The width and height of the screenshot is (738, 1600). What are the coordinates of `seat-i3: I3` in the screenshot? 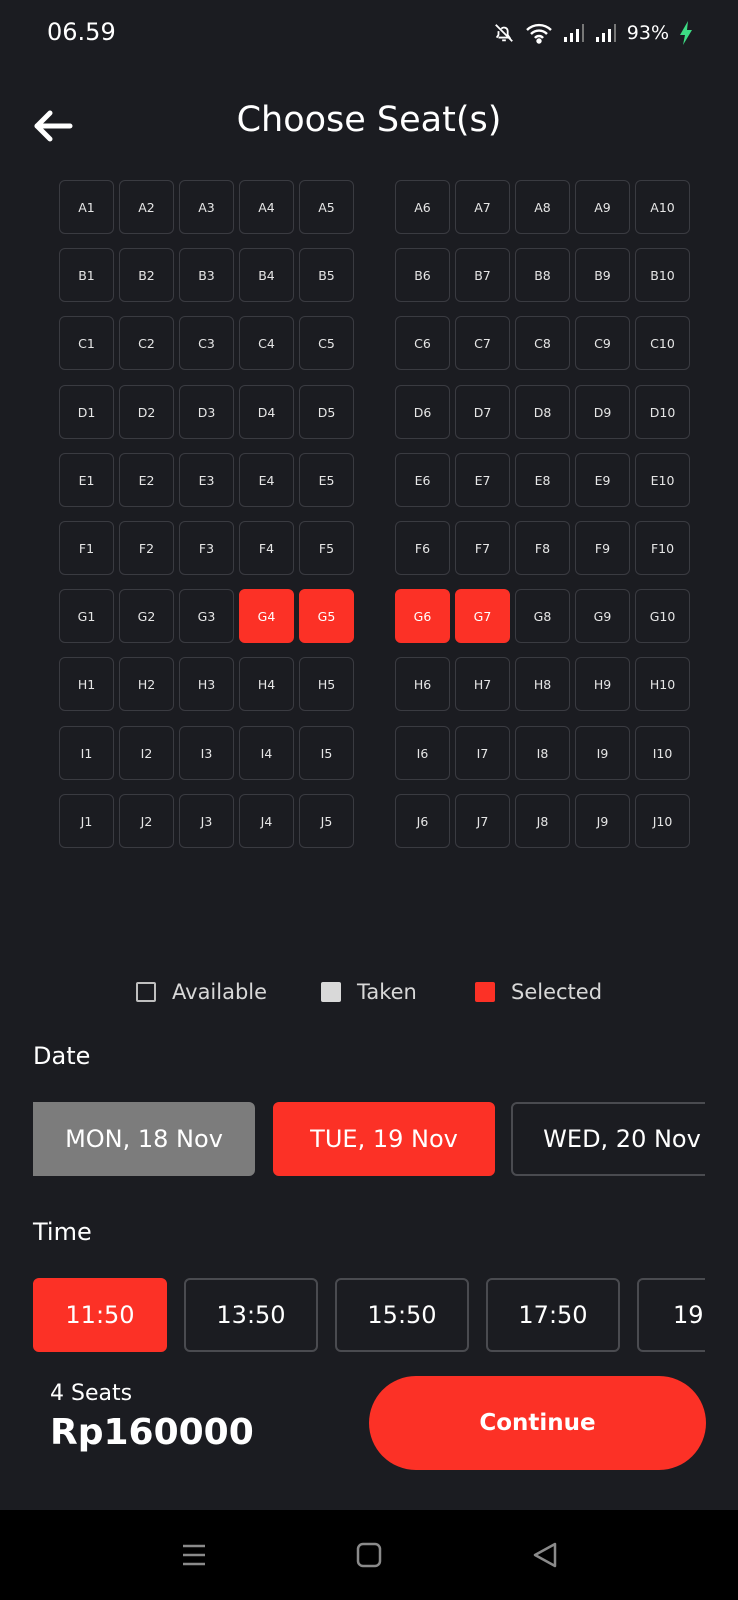 It's located at (206, 753).